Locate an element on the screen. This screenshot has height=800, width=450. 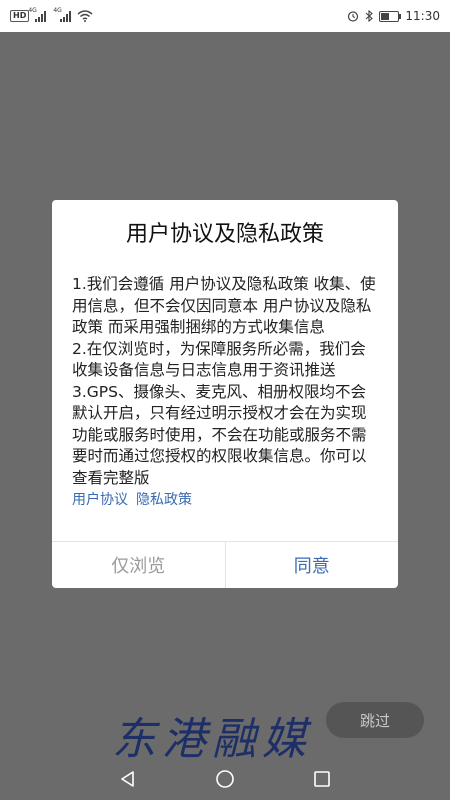
navigation-bar is located at coordinates (225, 779).